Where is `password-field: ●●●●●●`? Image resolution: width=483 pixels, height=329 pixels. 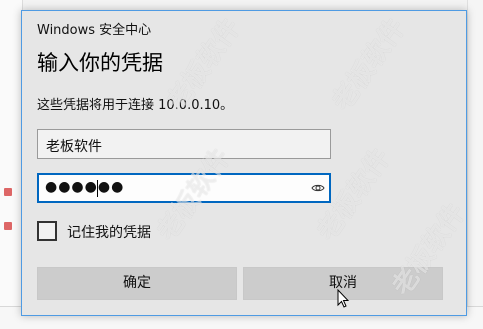 password-field: ●●●●●● is located at coordinates (184, 188).